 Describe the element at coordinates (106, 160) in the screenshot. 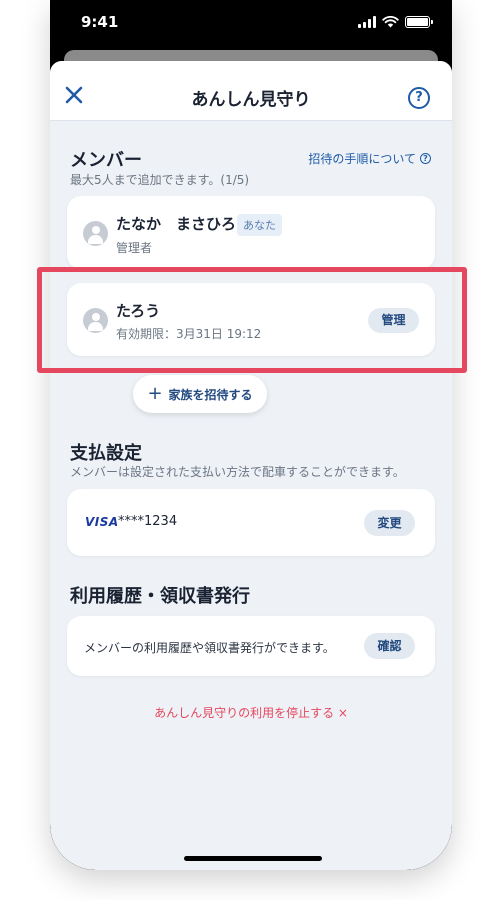

I see `members-title: メンバー` at that location.